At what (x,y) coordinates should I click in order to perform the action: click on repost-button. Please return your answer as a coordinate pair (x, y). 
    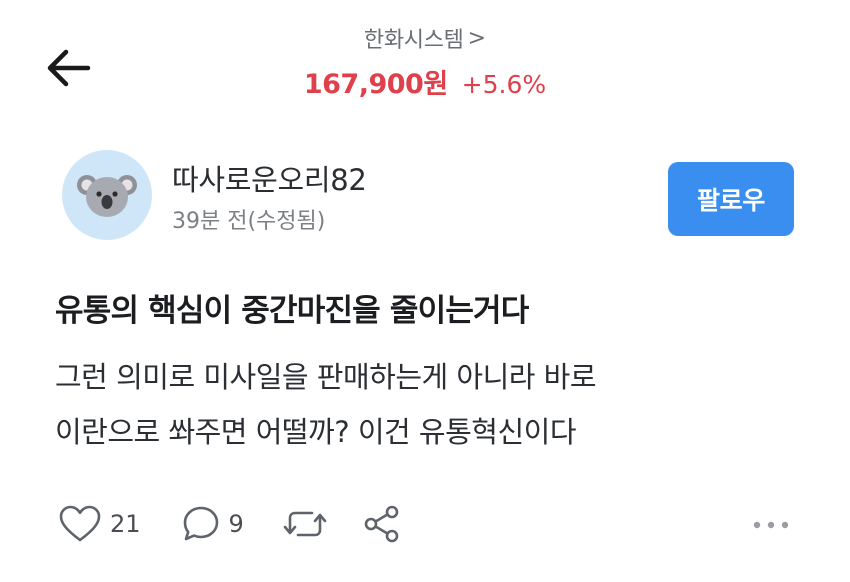
    Looking at the image, I should click on (305, 524).